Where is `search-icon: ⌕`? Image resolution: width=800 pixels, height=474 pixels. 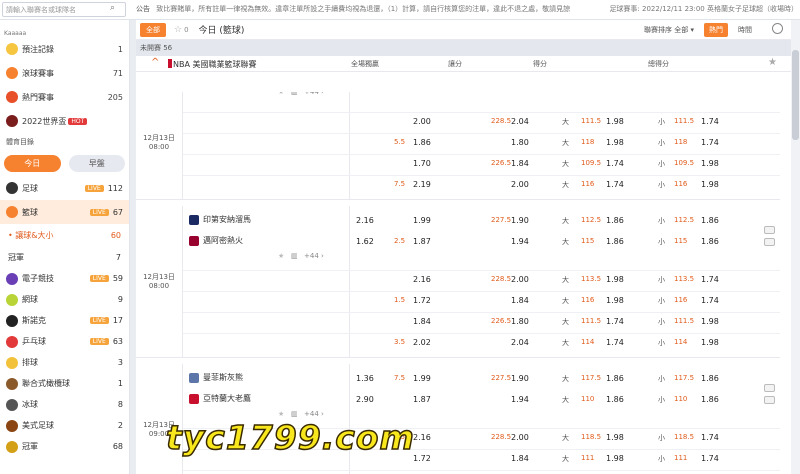
search-icon: ⌕ is located at coordinates (112, 8).